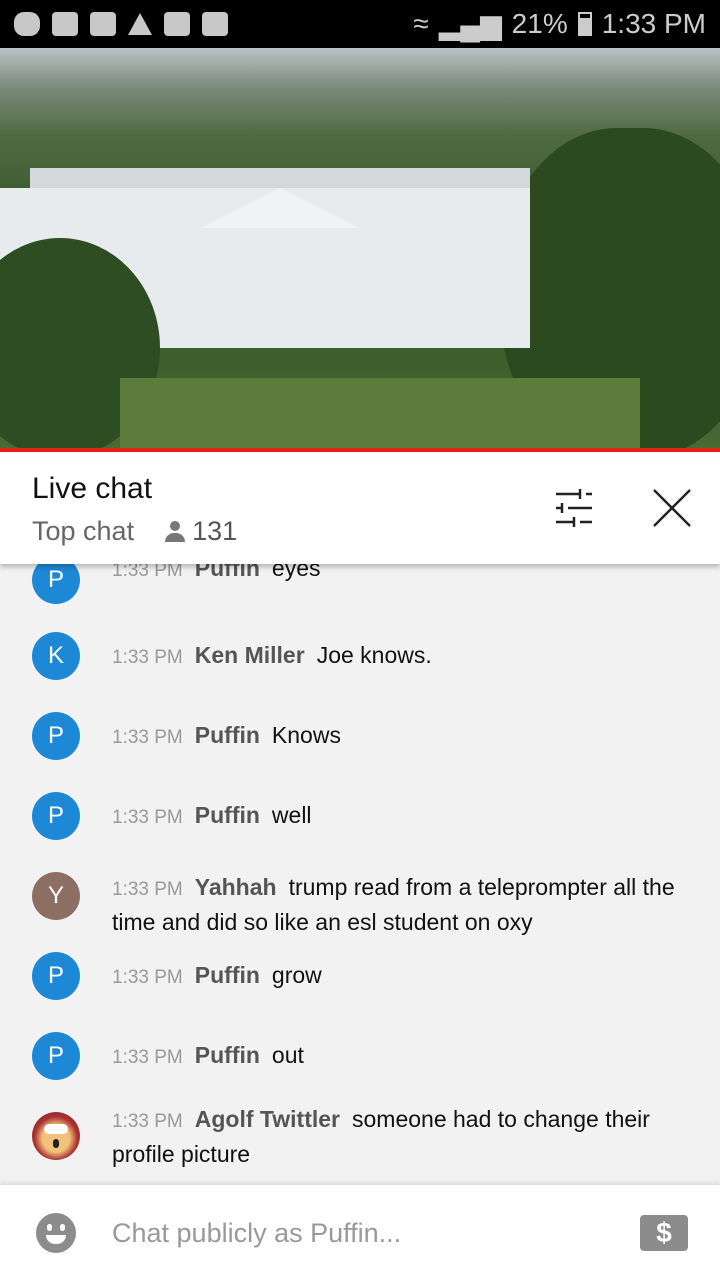  What do you see at coordinates (539, 23) in the screenshot?
I see `battery-percent: 21%` at bounding box center [539, 23].